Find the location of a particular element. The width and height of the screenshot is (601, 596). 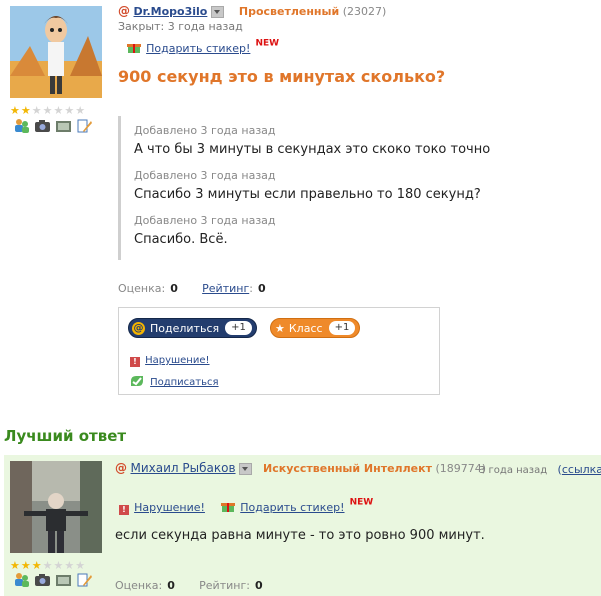

best-report-link: Нарушение! is located at coordinates (169, 507).